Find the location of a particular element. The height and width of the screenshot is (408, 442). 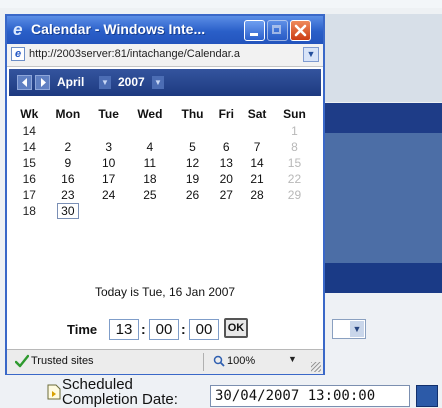

calendar-day: 25 is located at coordinates (149, 195).